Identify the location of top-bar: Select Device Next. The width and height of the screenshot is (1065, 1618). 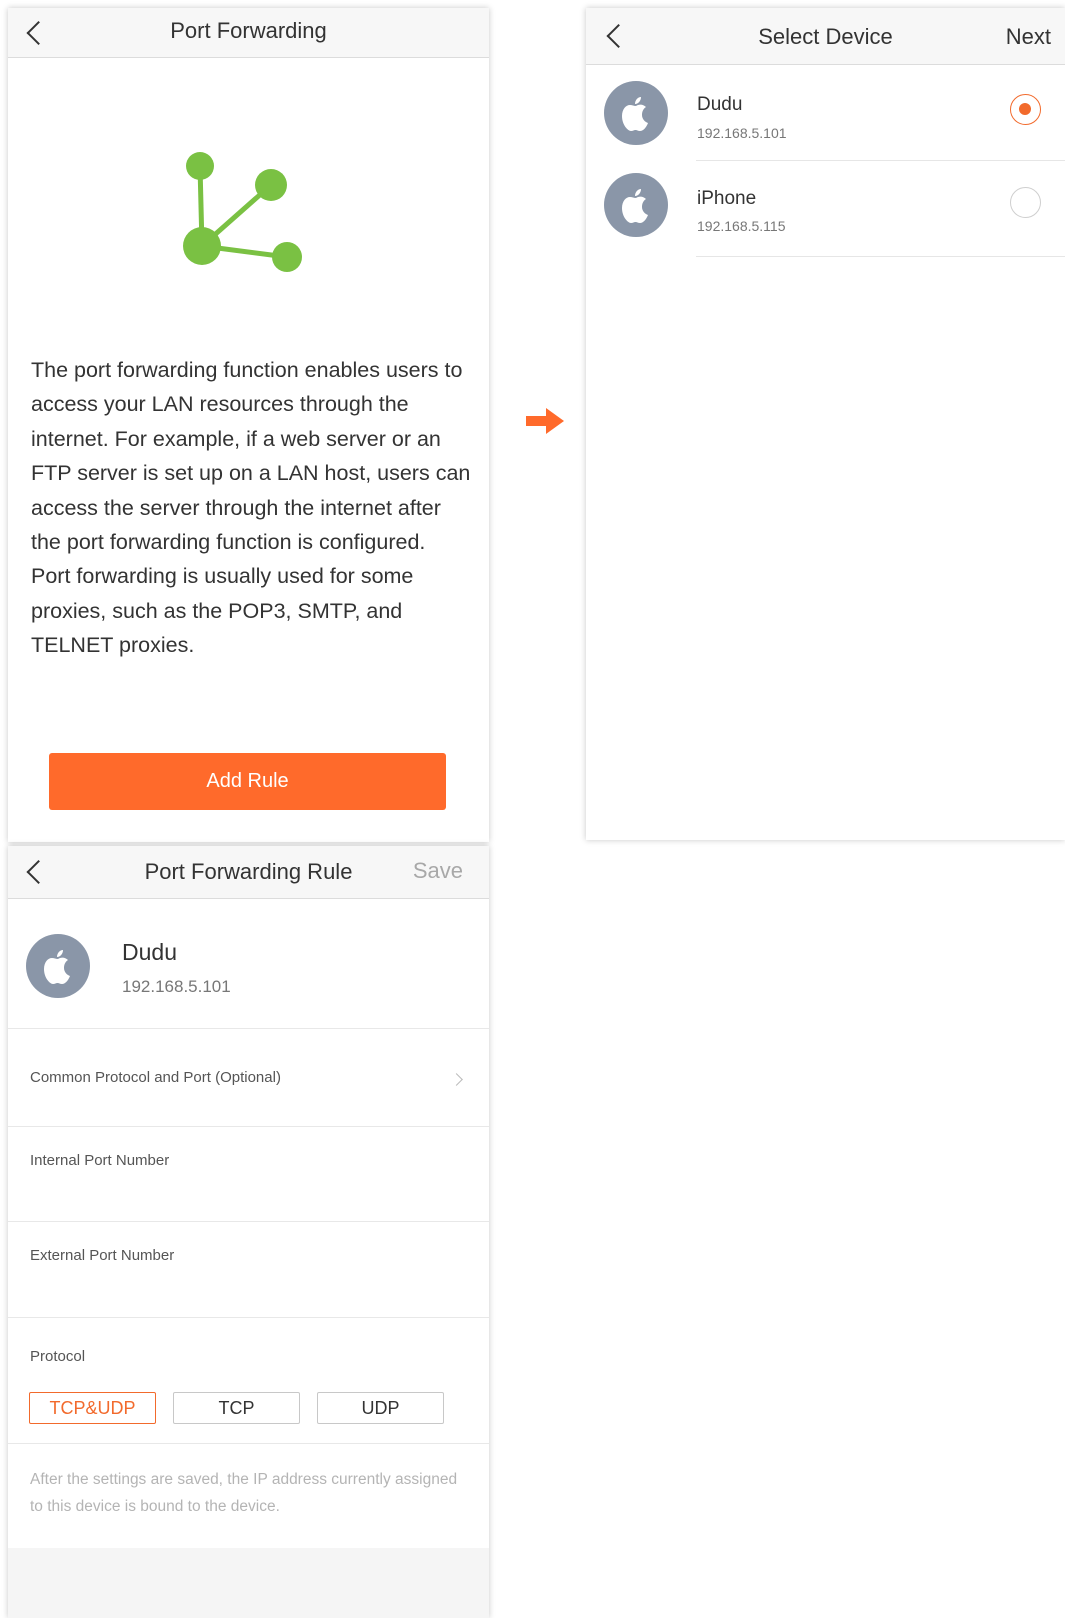
(825, 36).